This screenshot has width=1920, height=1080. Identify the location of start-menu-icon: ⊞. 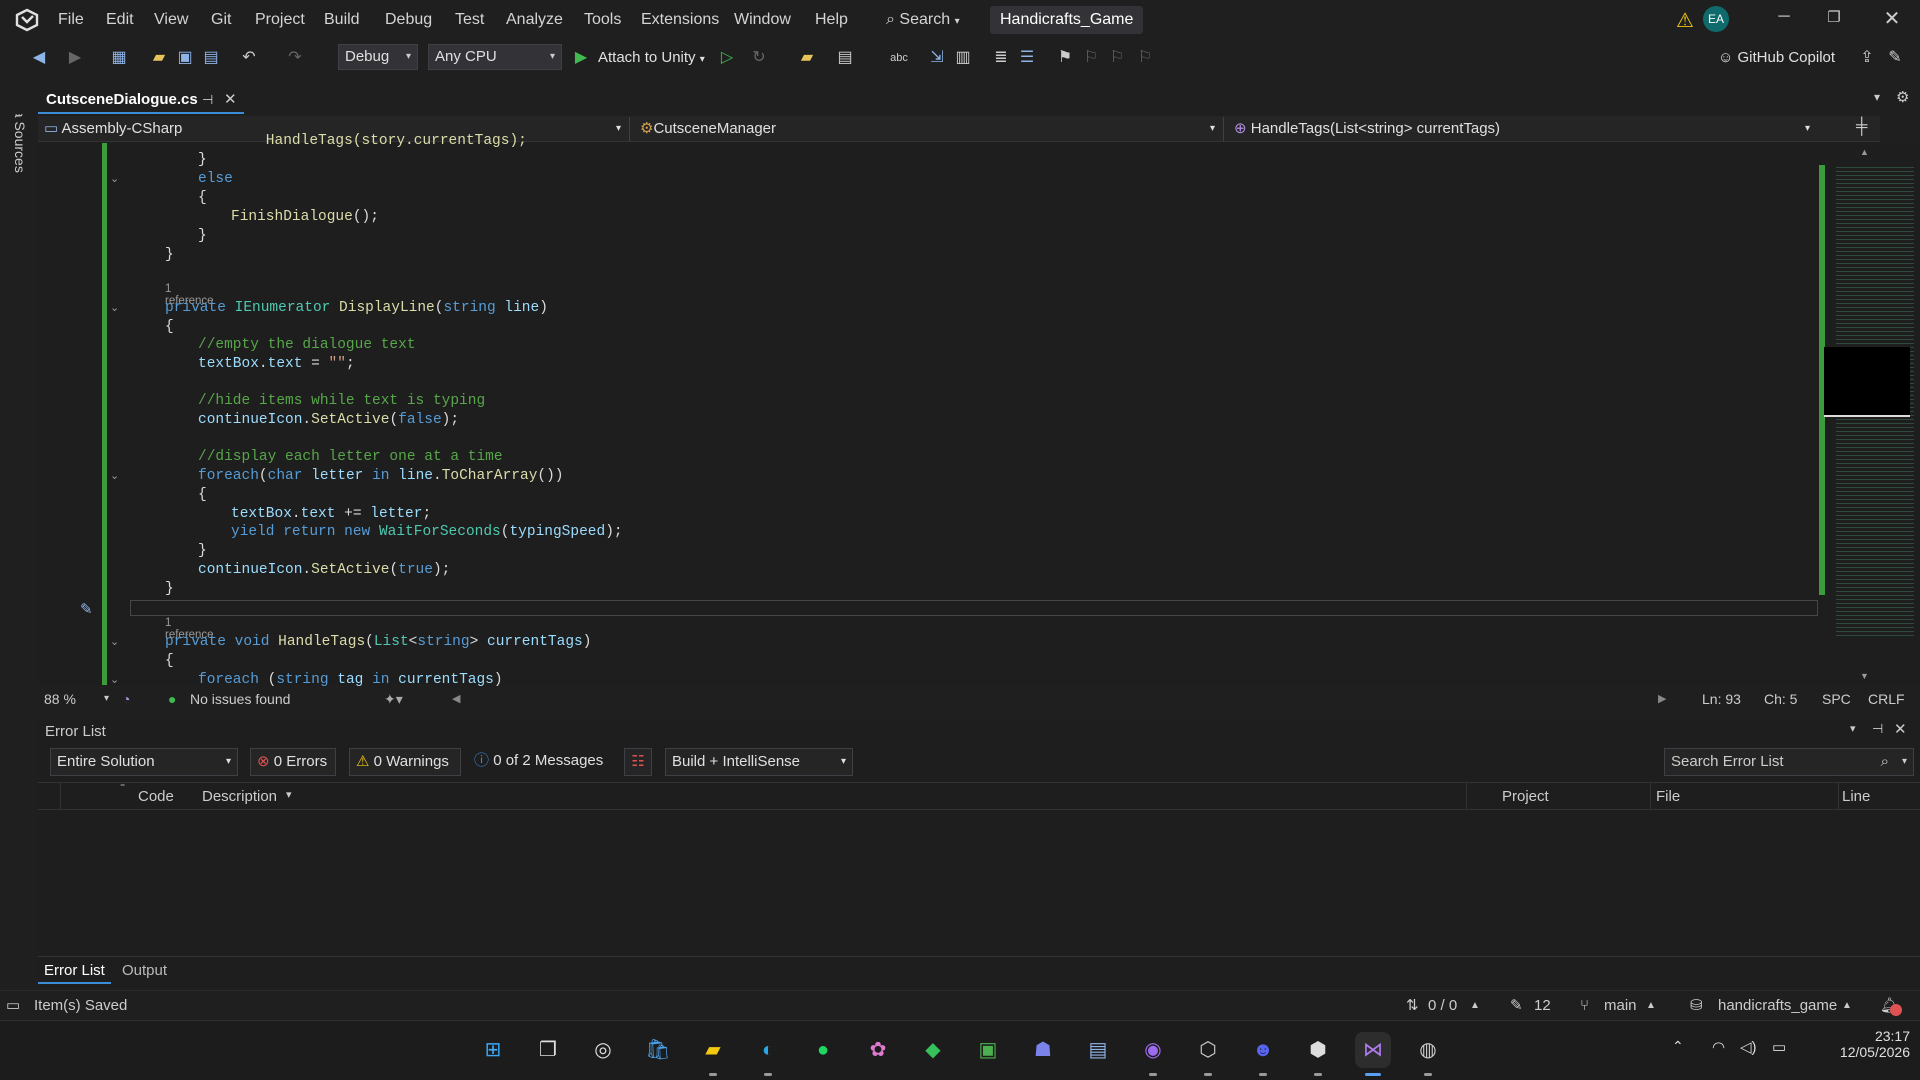
(493, 1050).